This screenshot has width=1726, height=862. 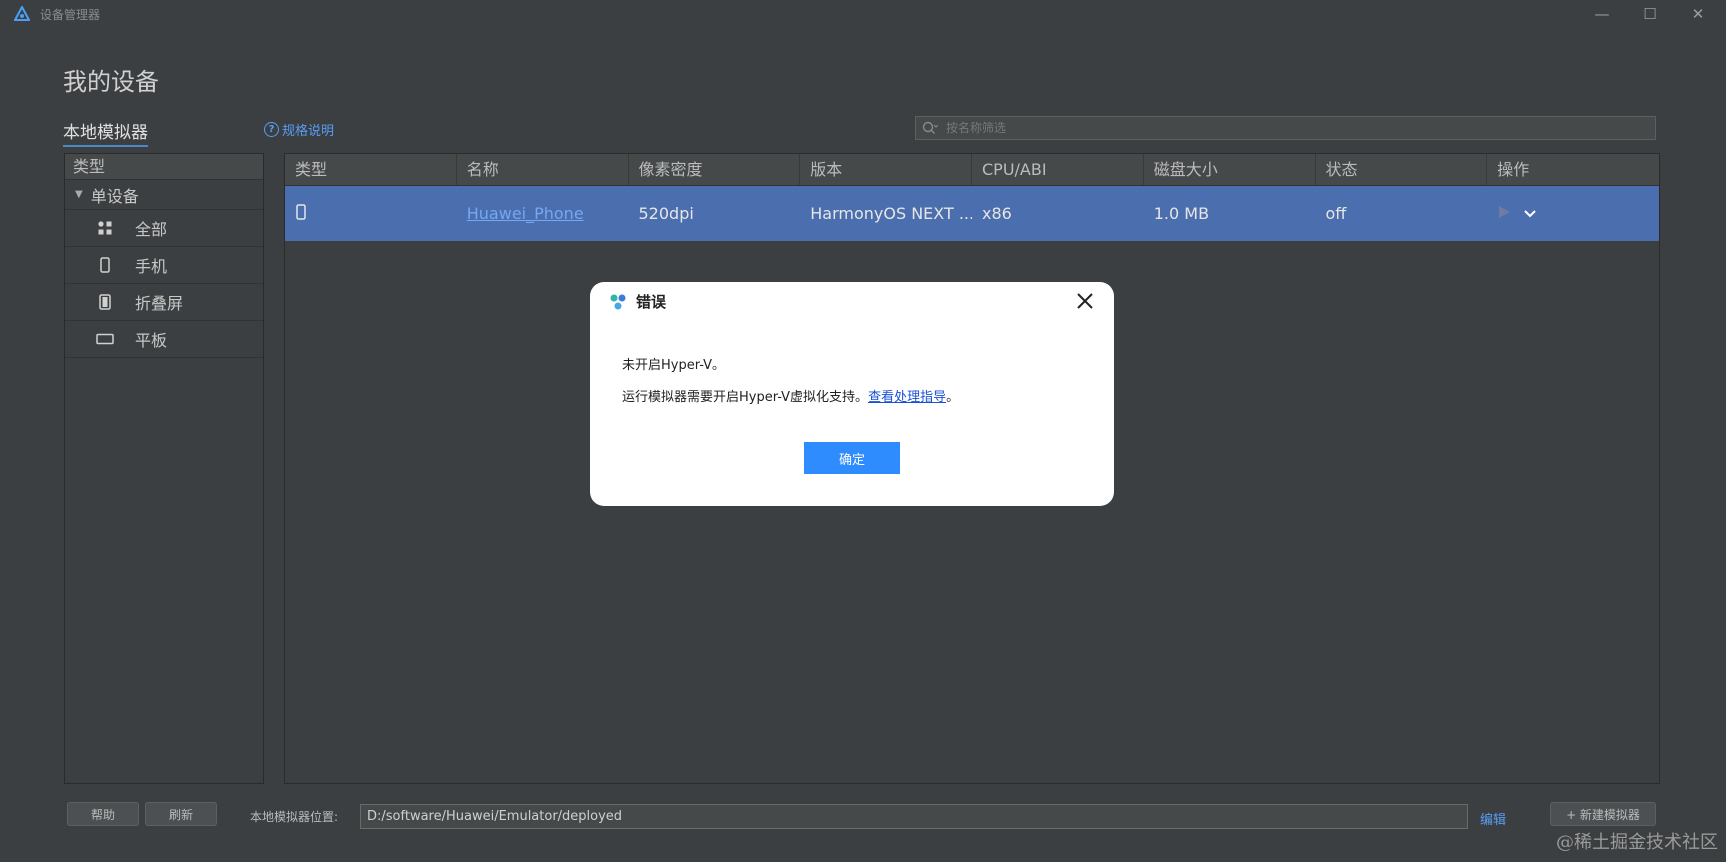 I want to click on chevron-down-icon, so click(x=1530, y=214).